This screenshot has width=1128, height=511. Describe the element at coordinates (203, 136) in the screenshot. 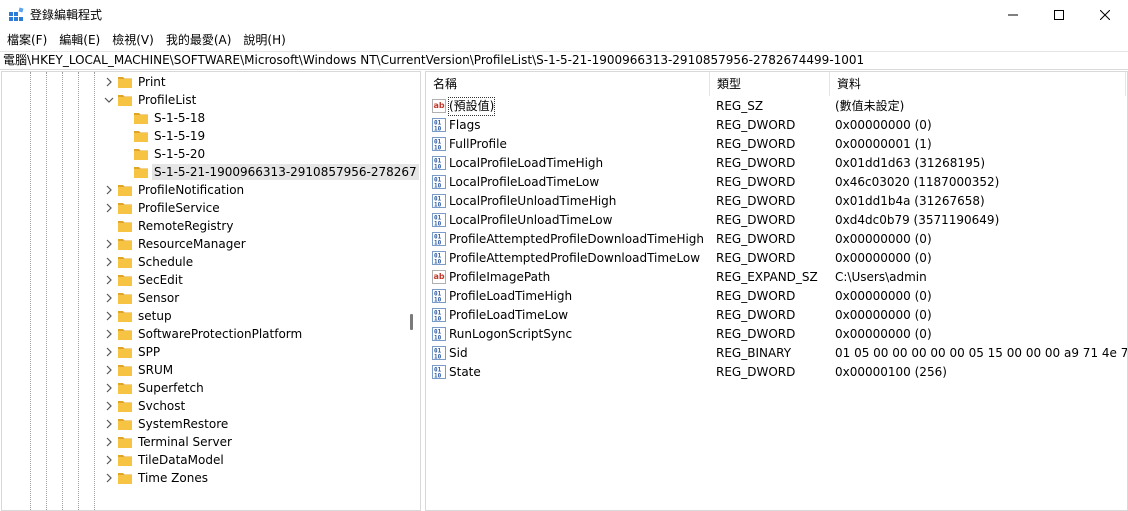

I see `tree-item: S-1-5-19` at that location.